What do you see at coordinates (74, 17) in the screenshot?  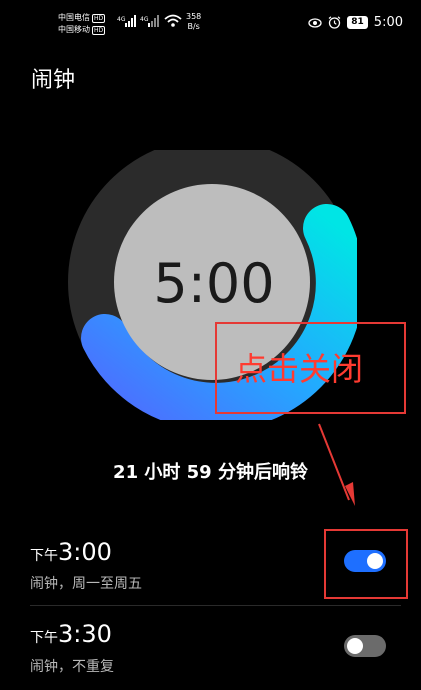 I see `carrier-1: 中国电信` at bounding box center [74, 17].